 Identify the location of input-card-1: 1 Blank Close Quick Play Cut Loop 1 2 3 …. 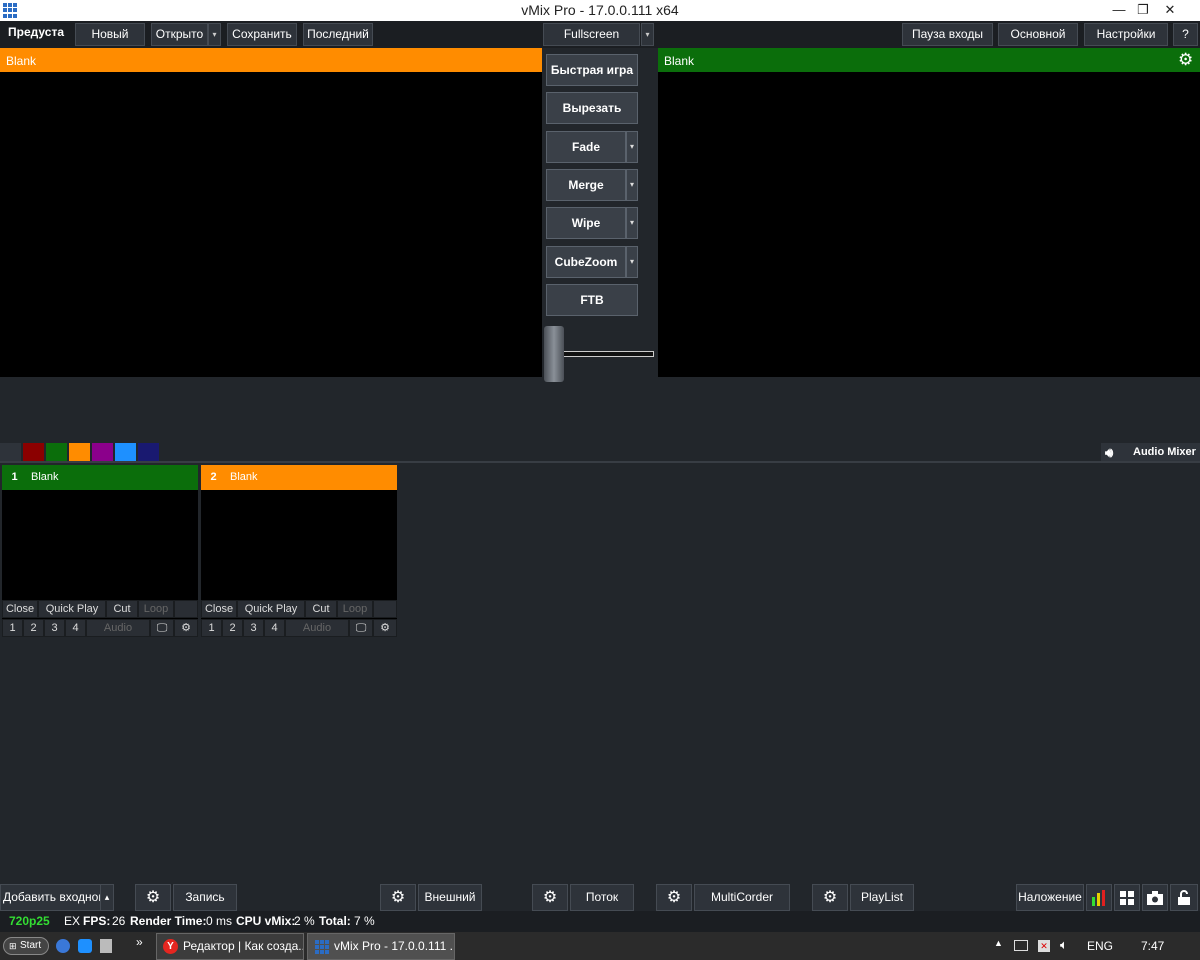
(100, 551).